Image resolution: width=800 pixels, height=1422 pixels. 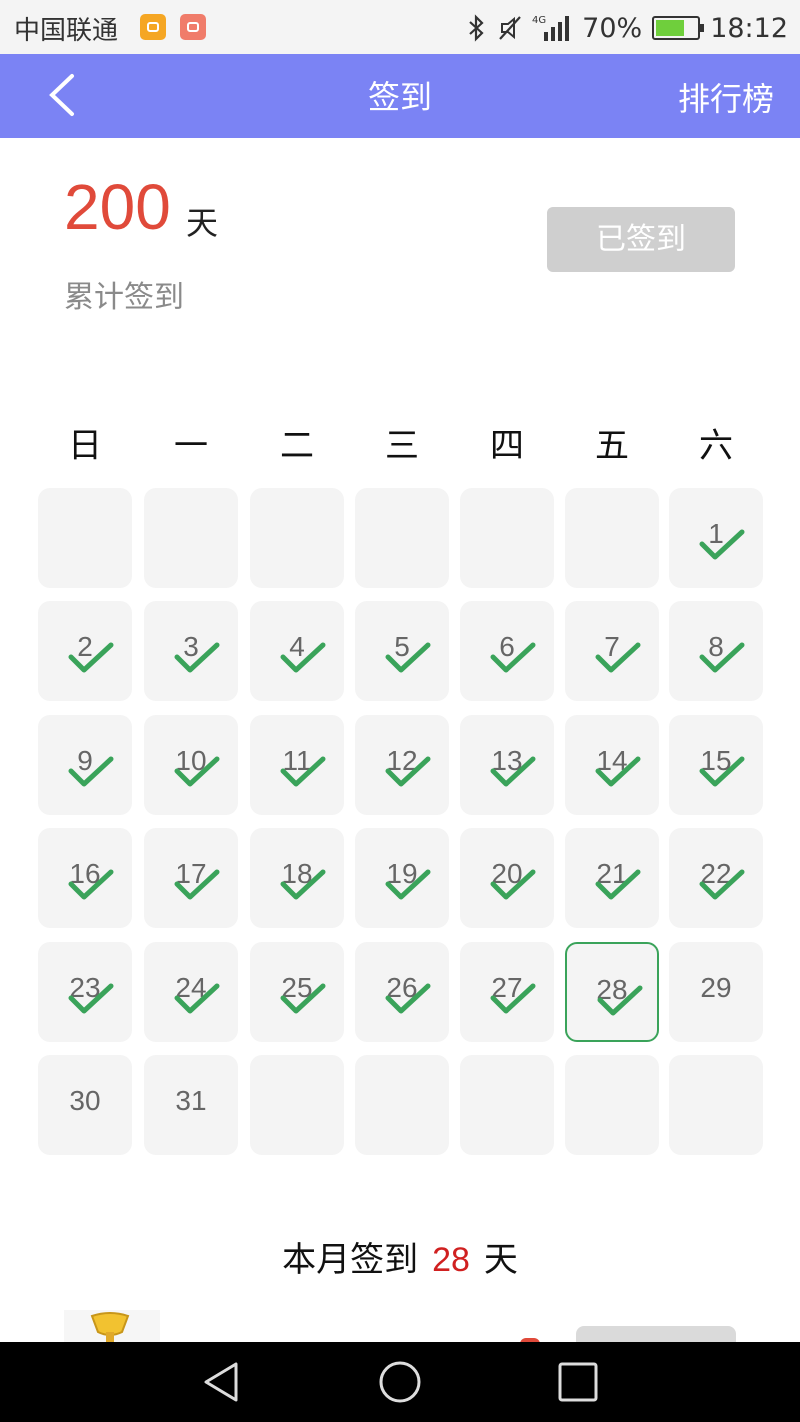 I want to click on signed-in-button: 已签到, so click(x=641, y=239).